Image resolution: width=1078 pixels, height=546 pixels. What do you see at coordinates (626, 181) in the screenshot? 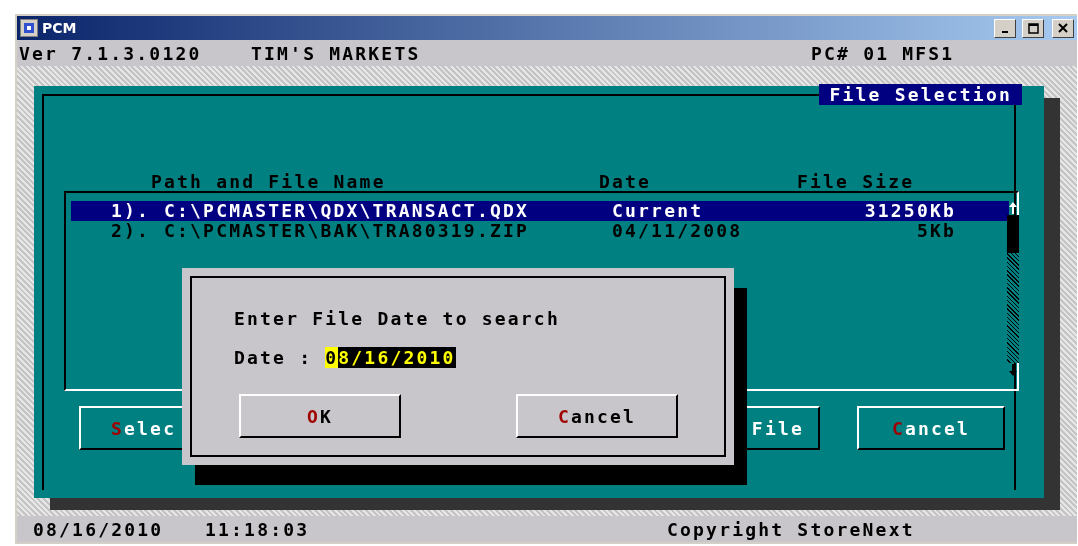
I see `column-header: Date` at bounding box center [626, 181].